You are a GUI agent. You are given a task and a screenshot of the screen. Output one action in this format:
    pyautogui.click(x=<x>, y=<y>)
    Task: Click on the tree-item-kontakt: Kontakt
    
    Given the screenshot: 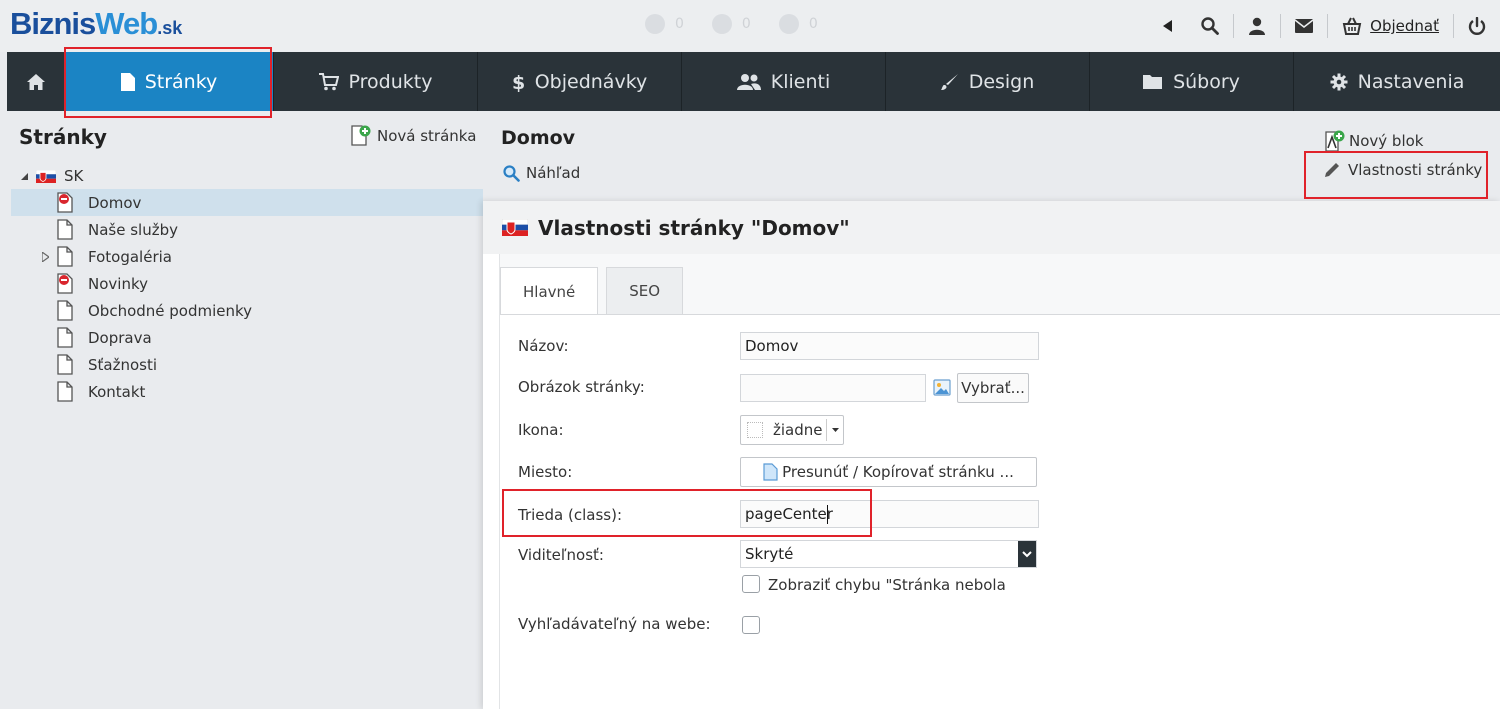 What is the action you would take?
    pyautogui.click(x=247, y=391)
    